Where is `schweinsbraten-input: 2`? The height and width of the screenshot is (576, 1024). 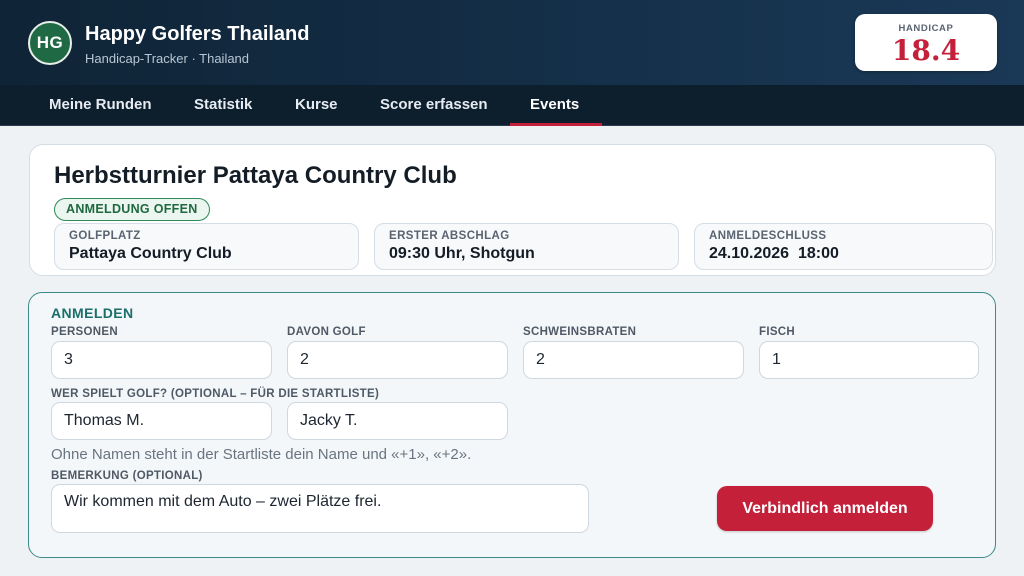
schweinsbraten-input: 2 is located at coordinates (633, 360).